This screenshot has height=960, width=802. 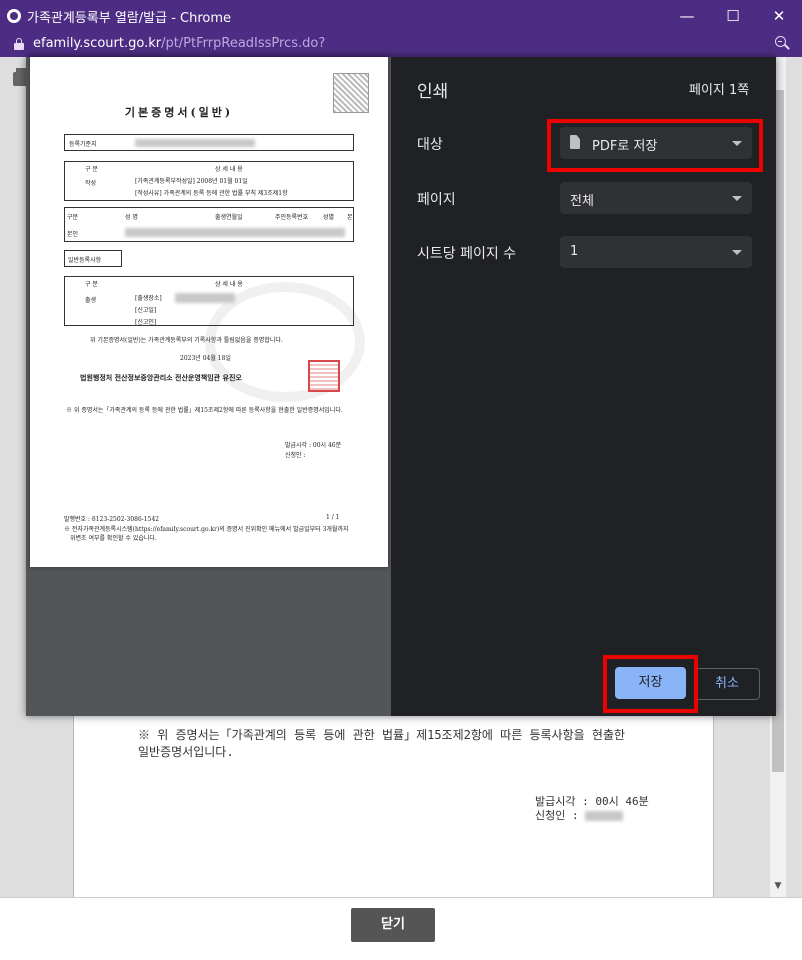 What do you see at coordinates (727, 684) in the screenshot?
I see `cancel-button: 취소` at bounding box center [727, 684].